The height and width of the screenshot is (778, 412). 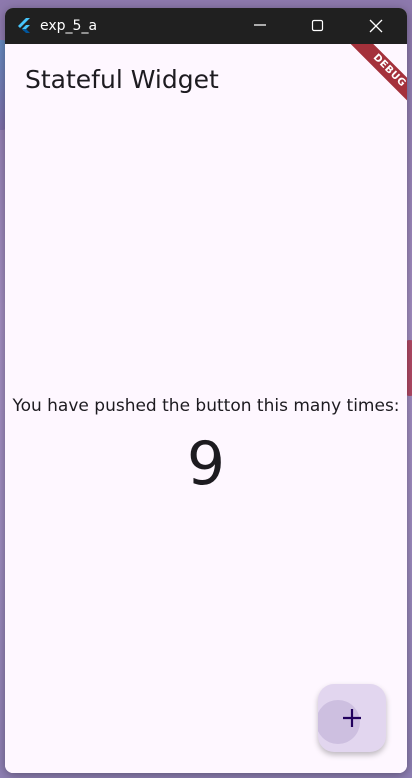 I want to click on debug-banner: DEBUG, so click(x=367, y=84).